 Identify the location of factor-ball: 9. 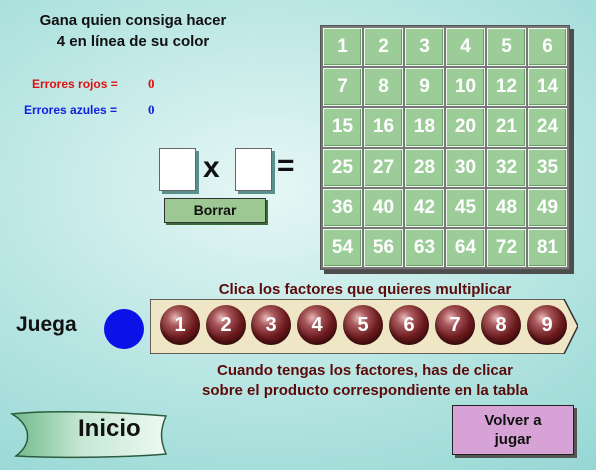
(547, 325).